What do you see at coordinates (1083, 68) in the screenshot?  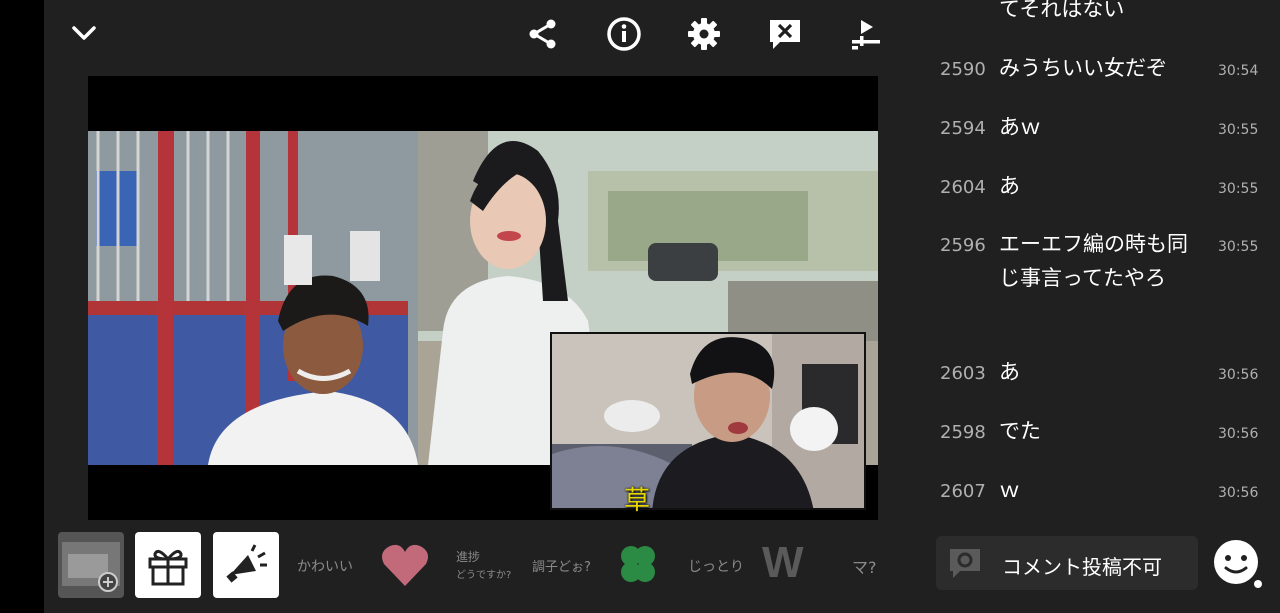 I see `chat-message-text: みうちいい女だぞ` at bounding box center [1083, 68].